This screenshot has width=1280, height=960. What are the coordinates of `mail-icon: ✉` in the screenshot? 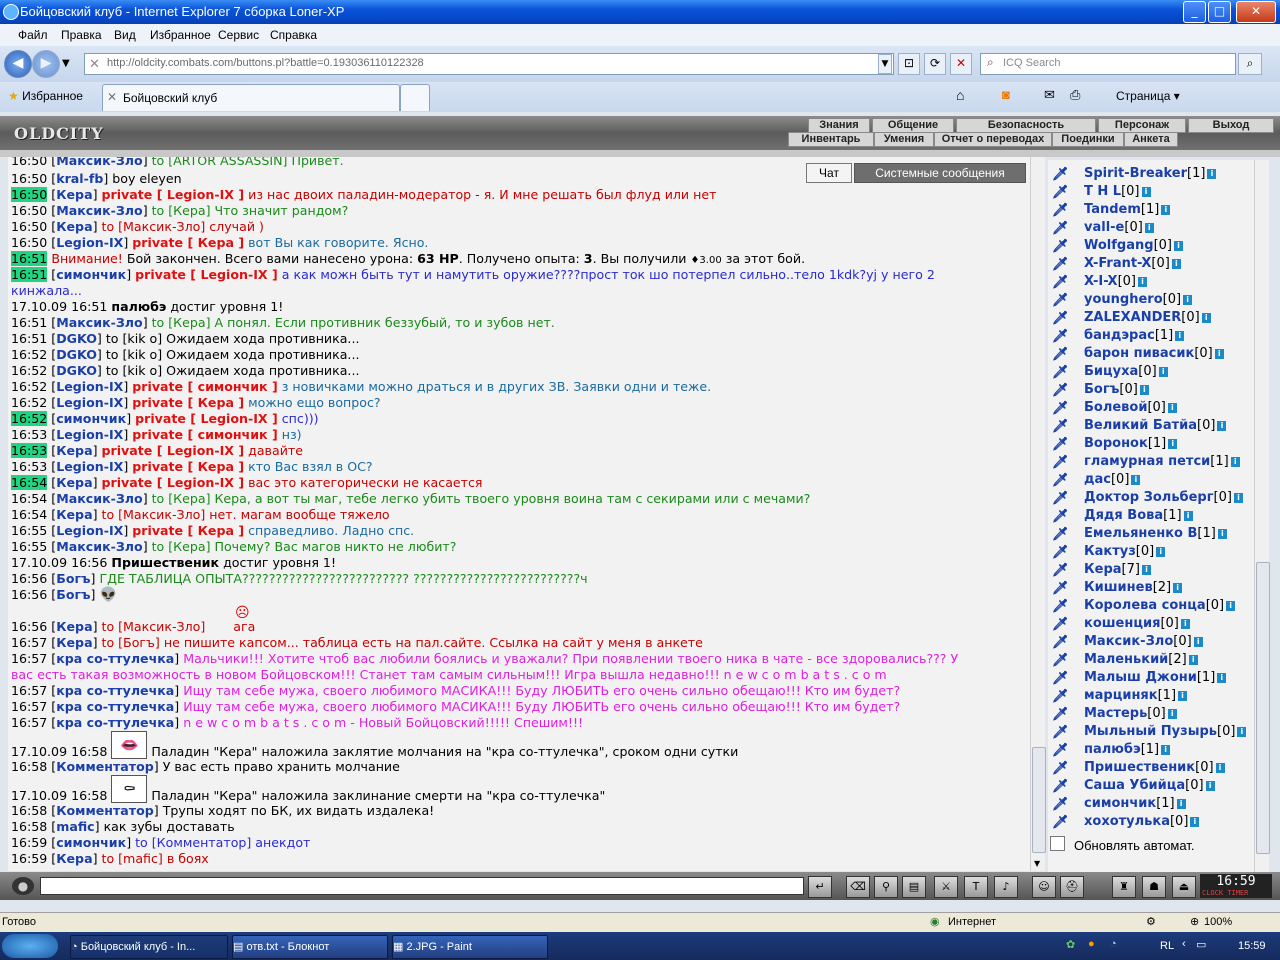 It's located at (1049, 95).